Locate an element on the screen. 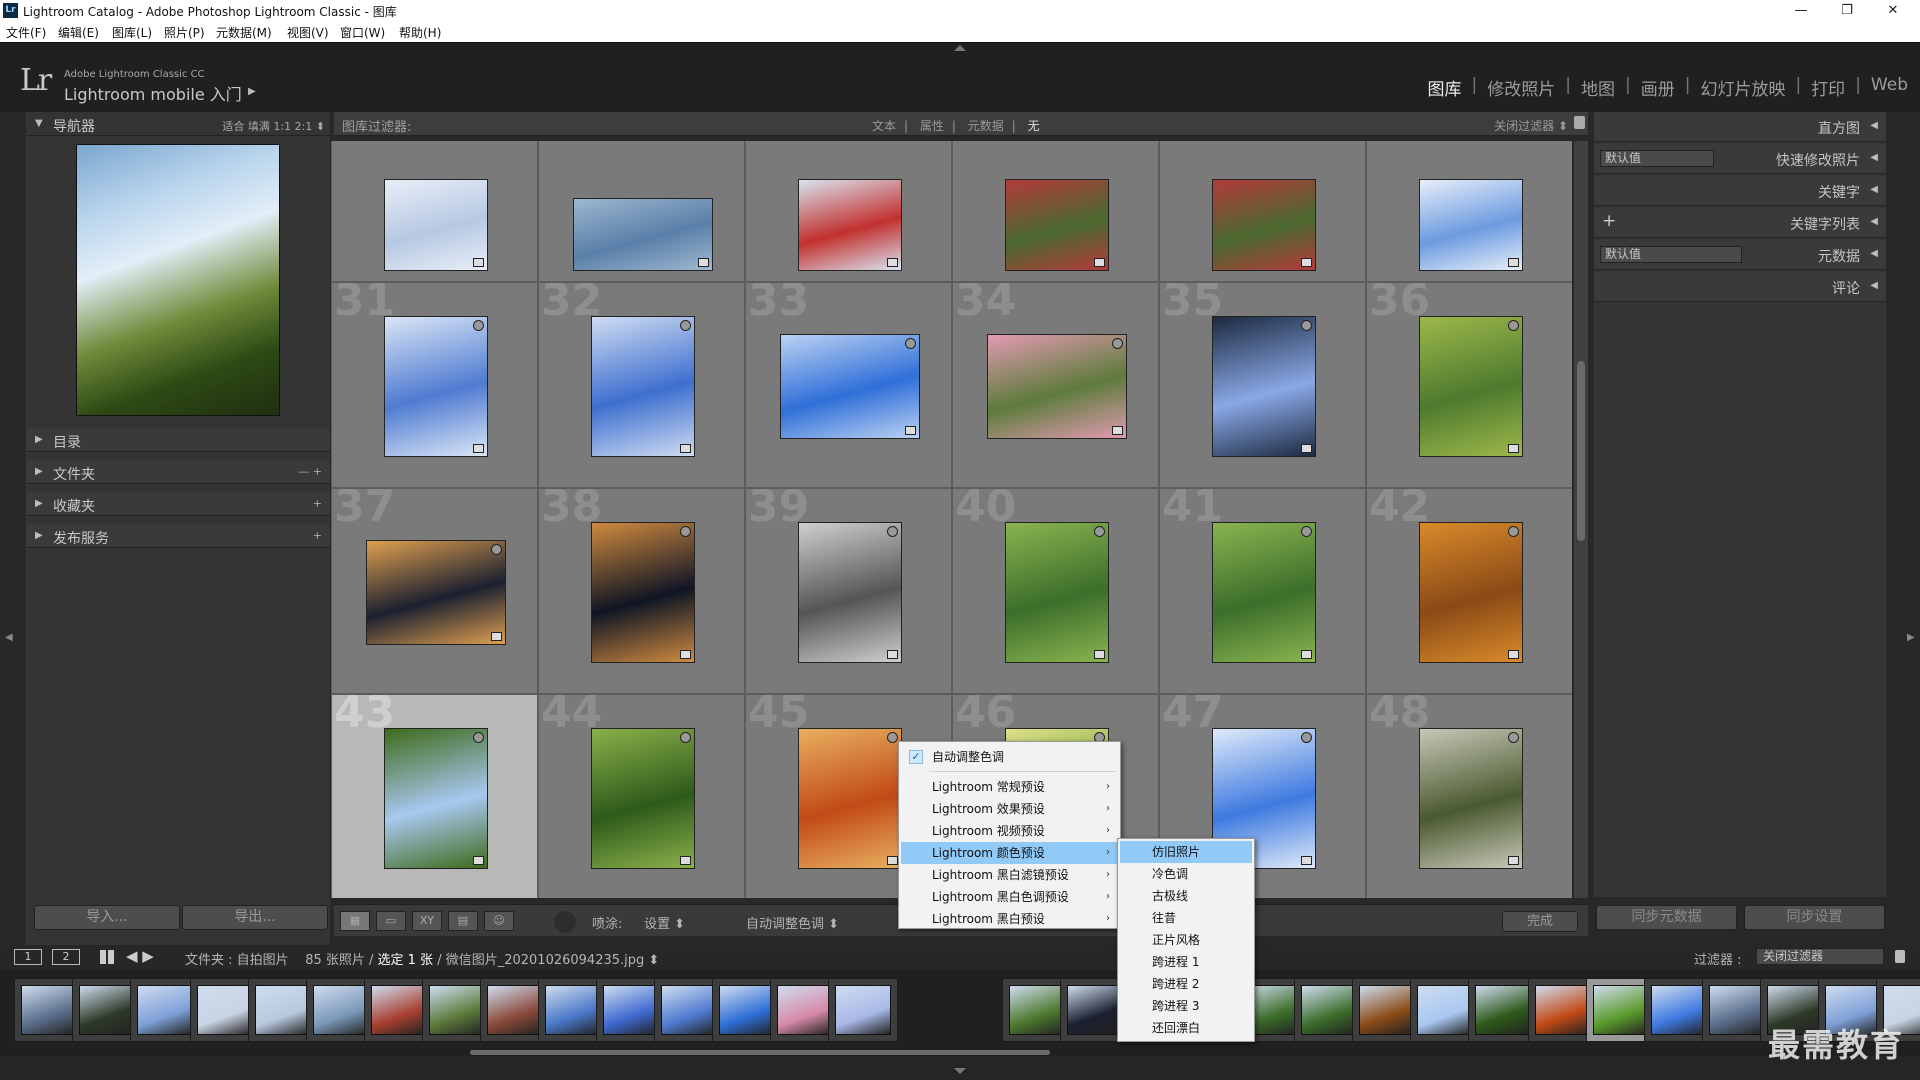 This screenshot has height=1080, width=1920. submenu-item-preset: 仿旧照片 is located at coordinates (1186, 852).